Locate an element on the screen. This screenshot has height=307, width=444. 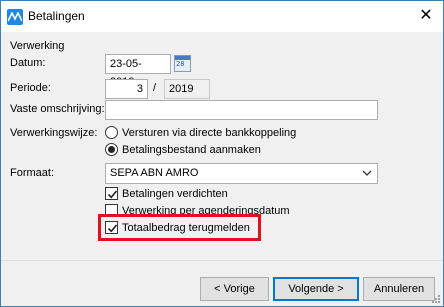
window-title: Betalingen is located at coordinates (56, 16).